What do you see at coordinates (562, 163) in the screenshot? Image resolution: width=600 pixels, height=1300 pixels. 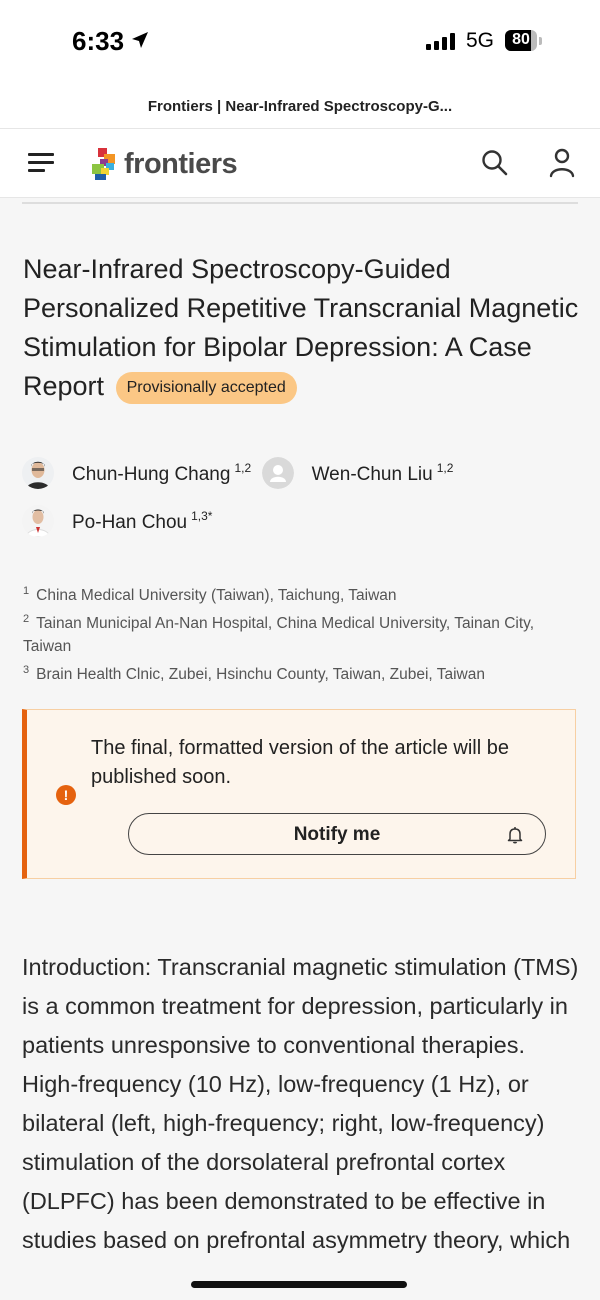 I see `user-icon` at bounding box center [562, 163].